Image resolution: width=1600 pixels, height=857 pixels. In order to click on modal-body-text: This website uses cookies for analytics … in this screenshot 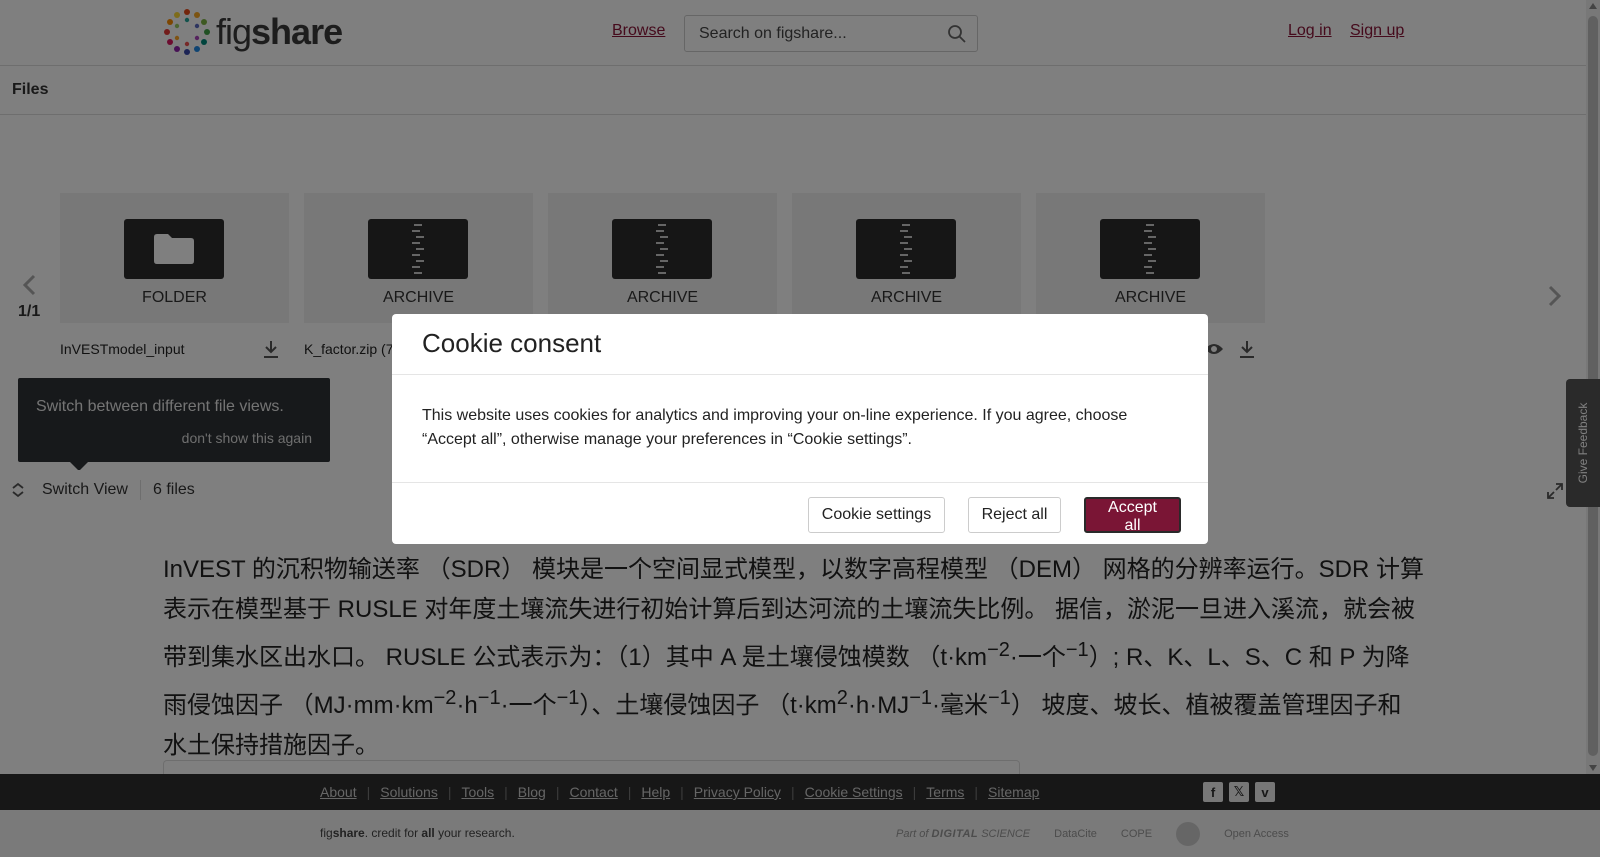, I will do `click(775, 427)`.